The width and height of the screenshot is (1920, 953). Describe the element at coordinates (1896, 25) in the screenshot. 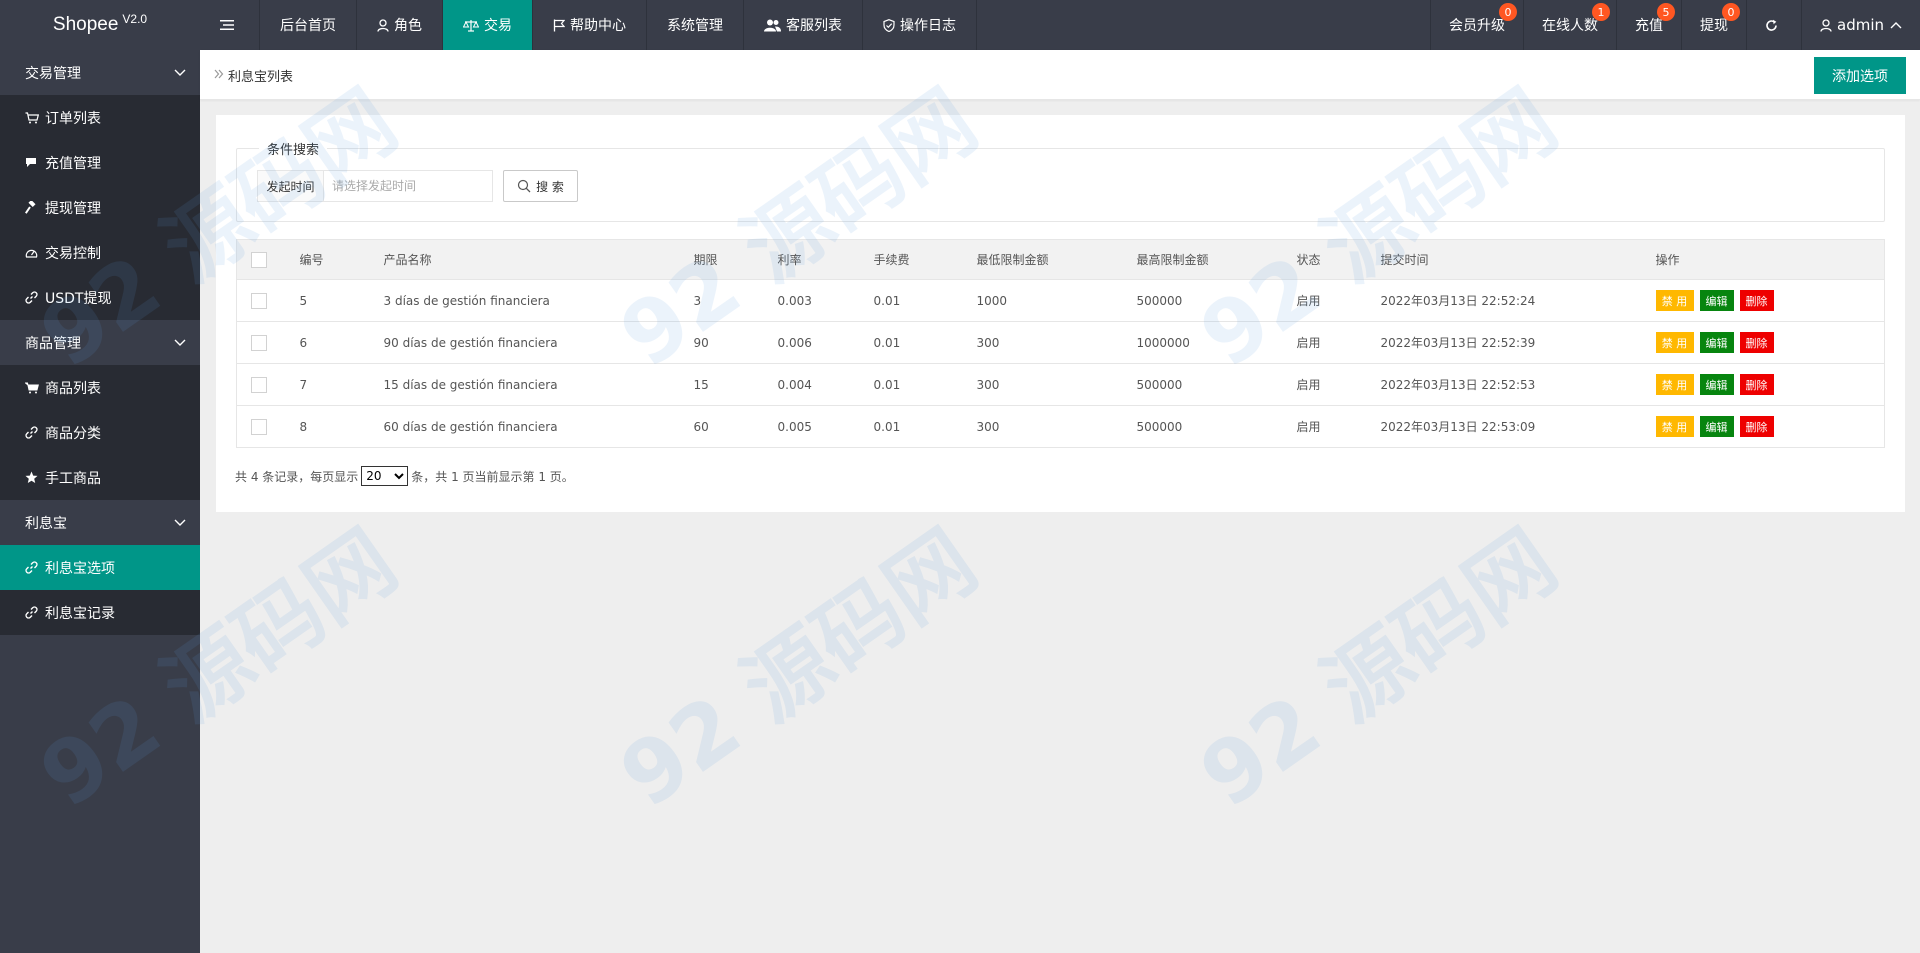

I see `chevron-up-icon` at that location.